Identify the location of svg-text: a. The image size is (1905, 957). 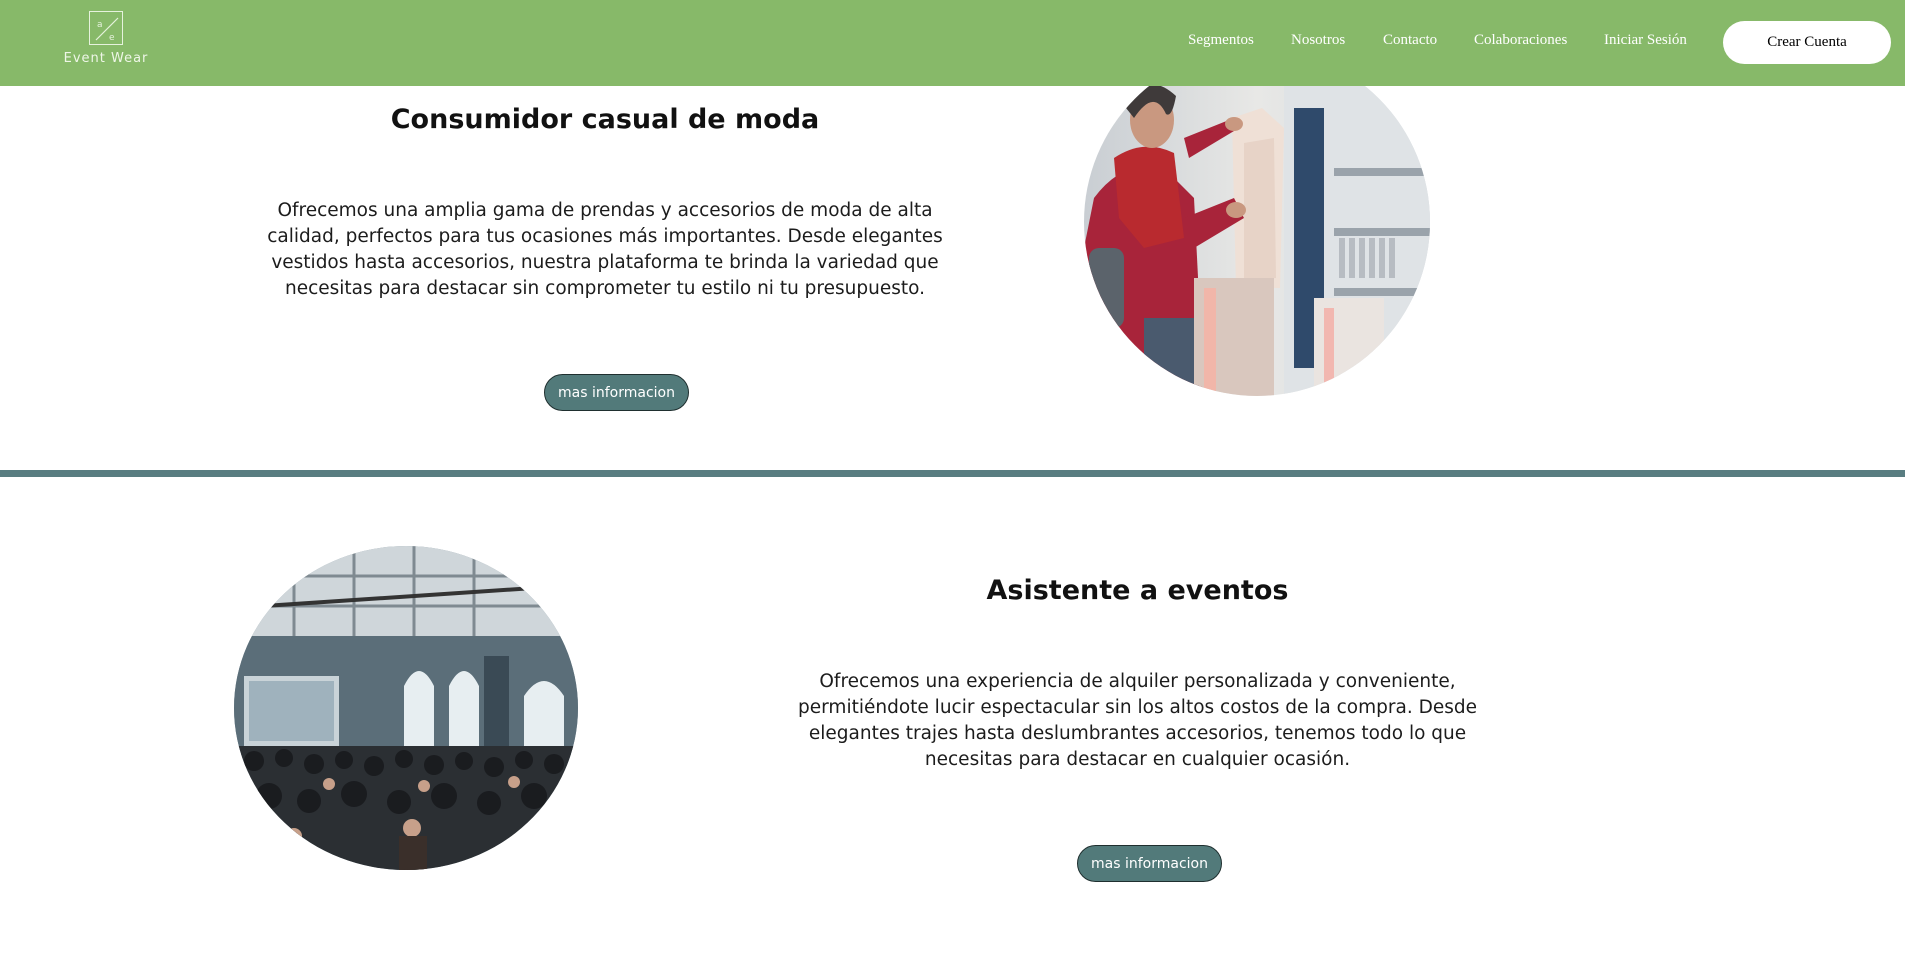
(100, 25).